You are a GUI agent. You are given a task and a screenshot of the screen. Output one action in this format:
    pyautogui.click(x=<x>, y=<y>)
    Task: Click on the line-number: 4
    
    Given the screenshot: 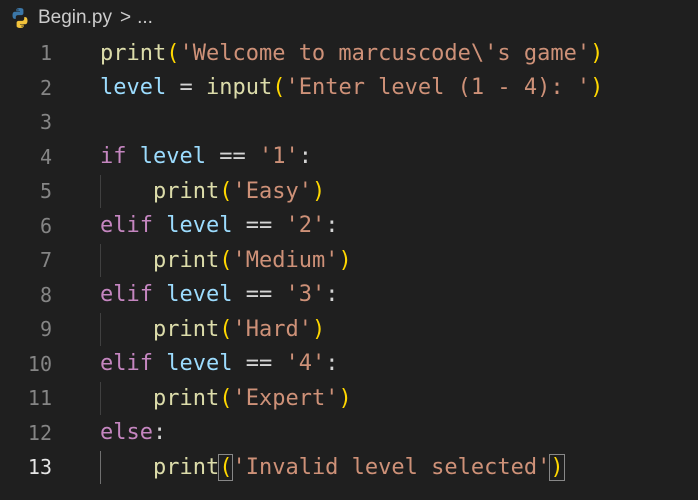 What is the action you would take?
    pyautogui.click(x=45, y=156)
    